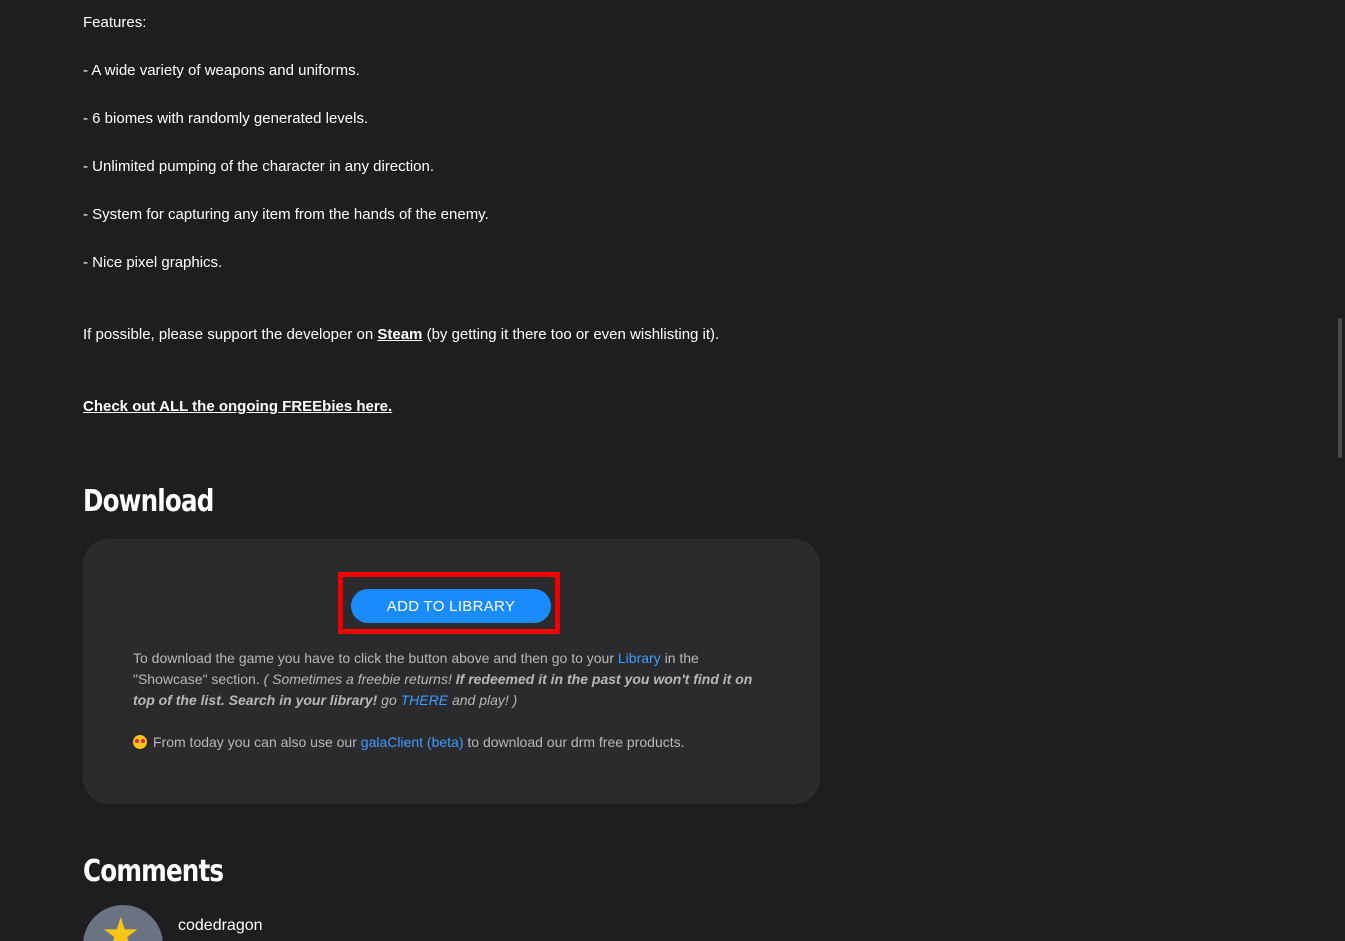 This screenshot has width=1345, height=941. I want to click on feature-item: - Nice pixel graphics., so click(153, 262).